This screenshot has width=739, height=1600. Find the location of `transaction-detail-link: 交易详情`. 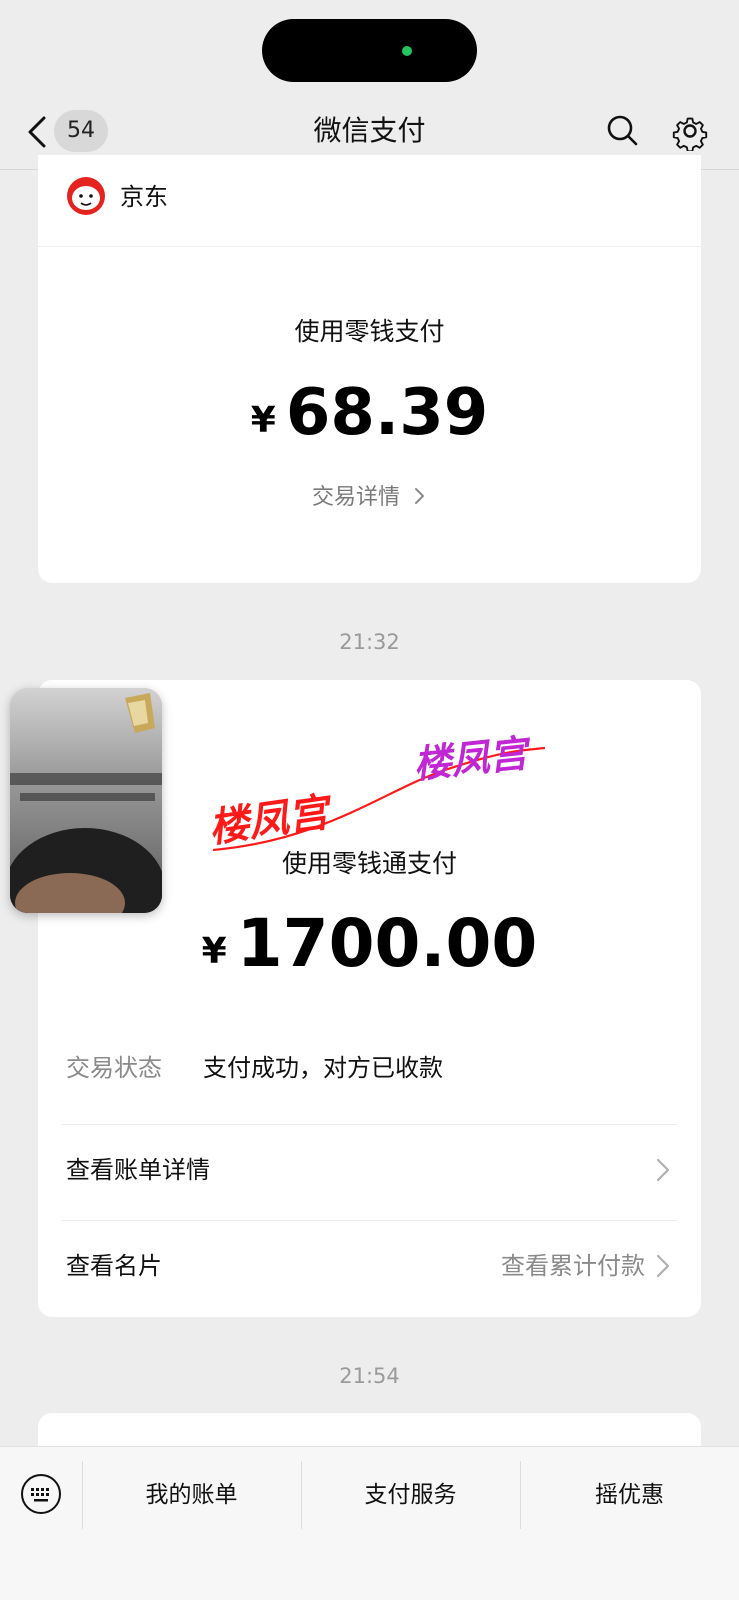

transaction-detail-link: 交易详情 is located at coordinates (369, 498).